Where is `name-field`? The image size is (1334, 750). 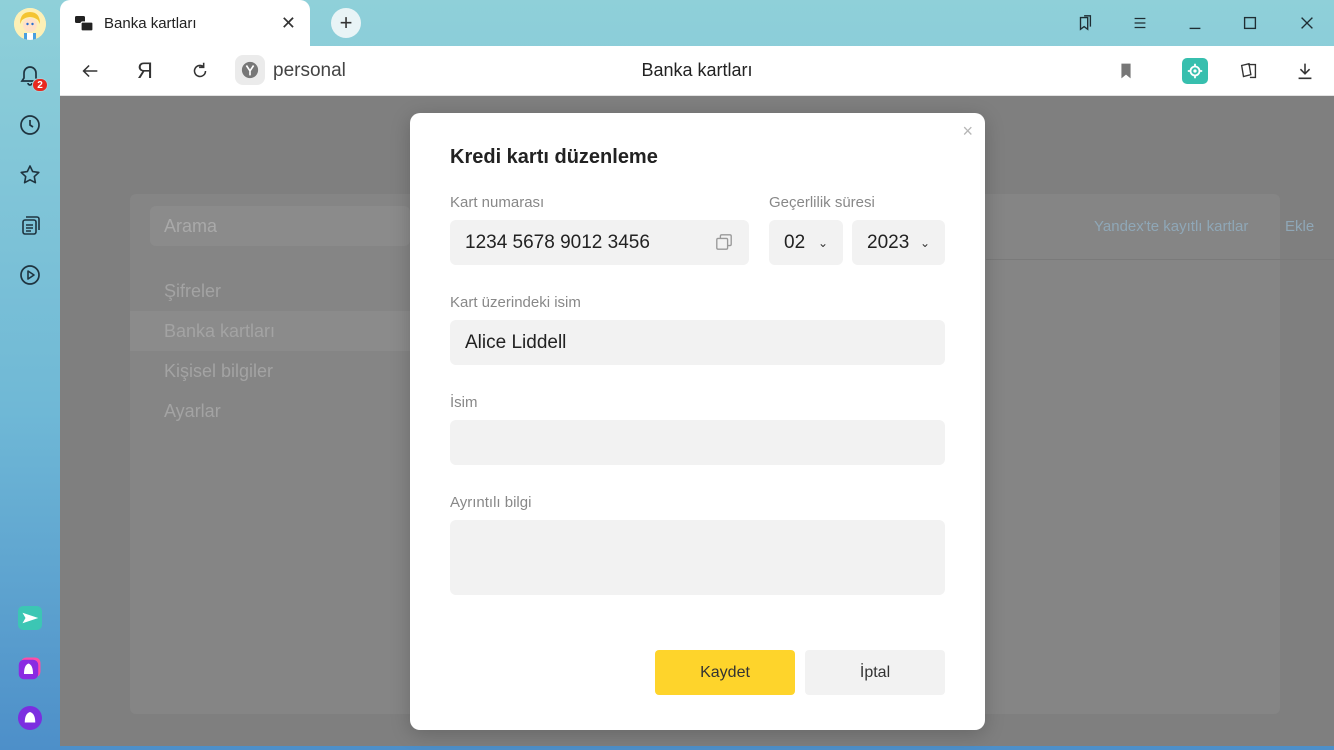 name-field is located at coordinates (697, 442).